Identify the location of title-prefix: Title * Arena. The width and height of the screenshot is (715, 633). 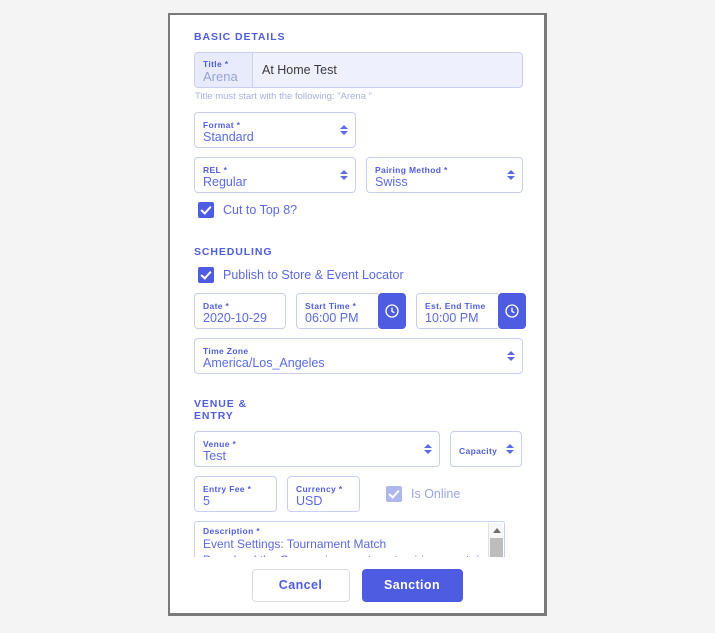
(224, 70).